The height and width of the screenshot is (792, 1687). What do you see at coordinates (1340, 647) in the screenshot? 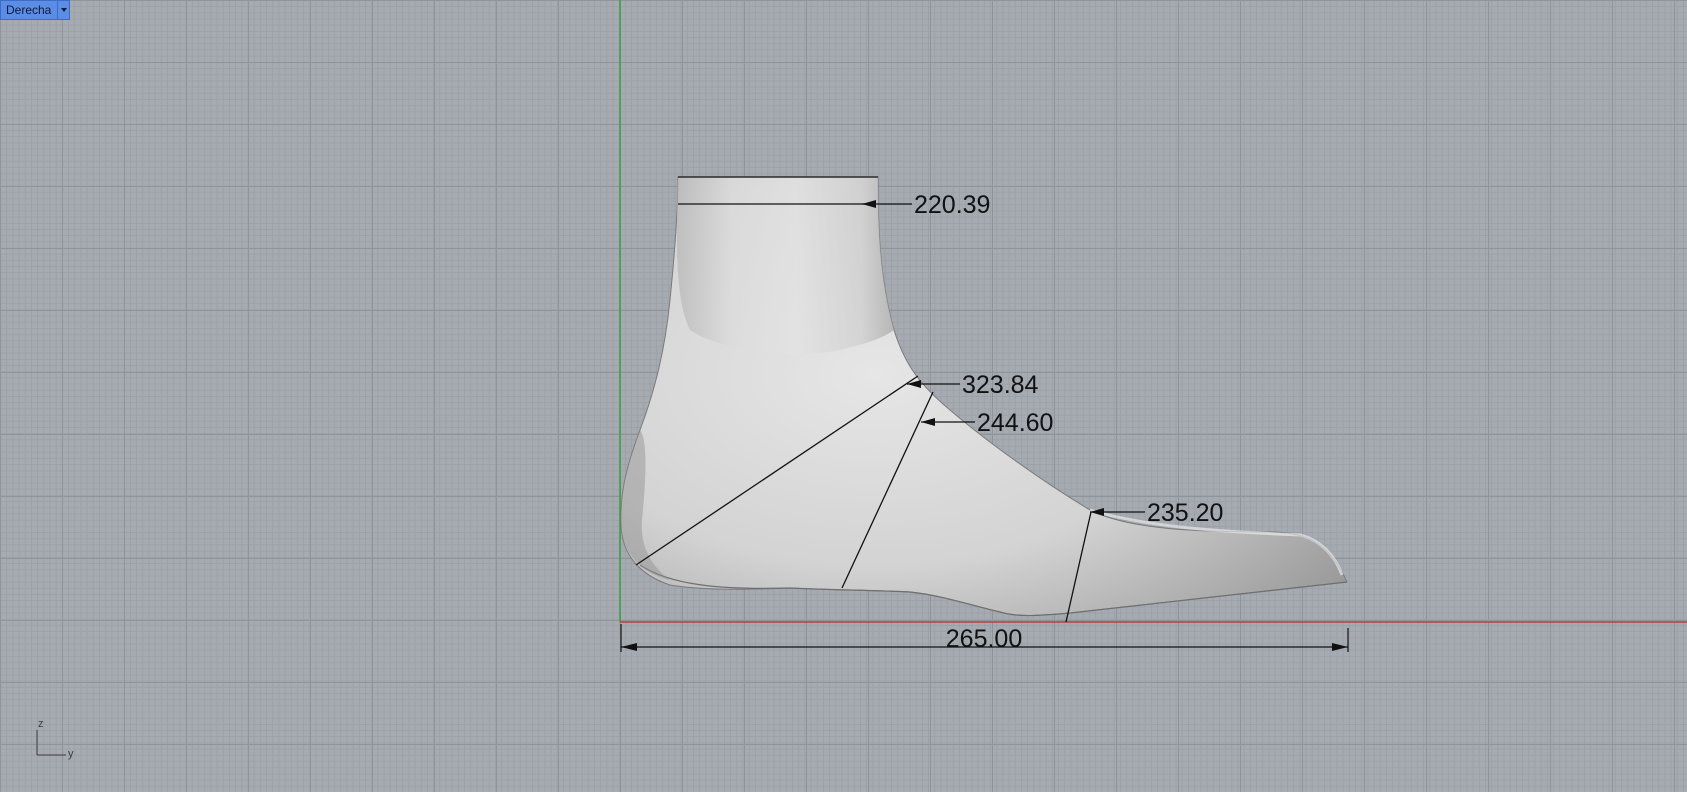
I see `length-arrow-right` at bounding box center [1340, 647].